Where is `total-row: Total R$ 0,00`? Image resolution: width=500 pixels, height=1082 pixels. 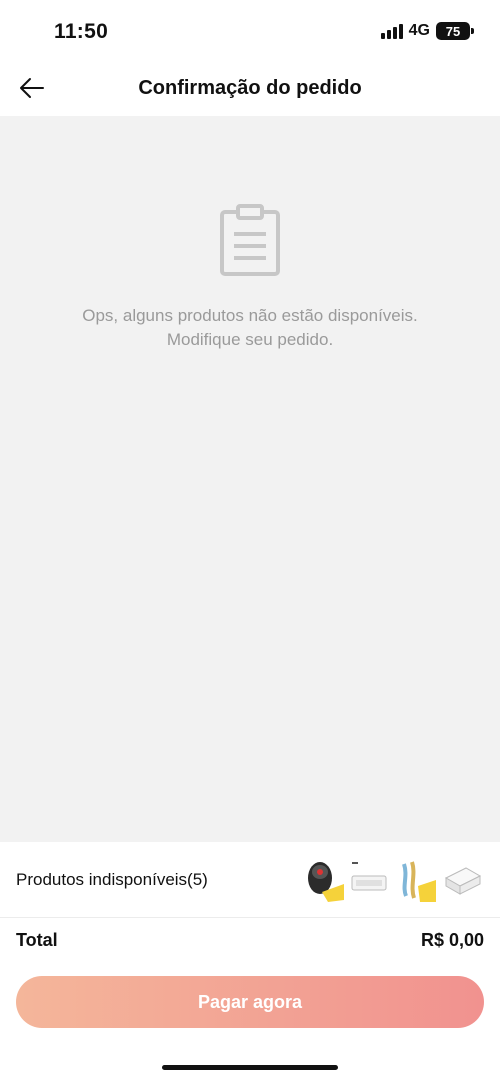 total-row: Total R$ 0,00 is located at coordinates (250, 942).